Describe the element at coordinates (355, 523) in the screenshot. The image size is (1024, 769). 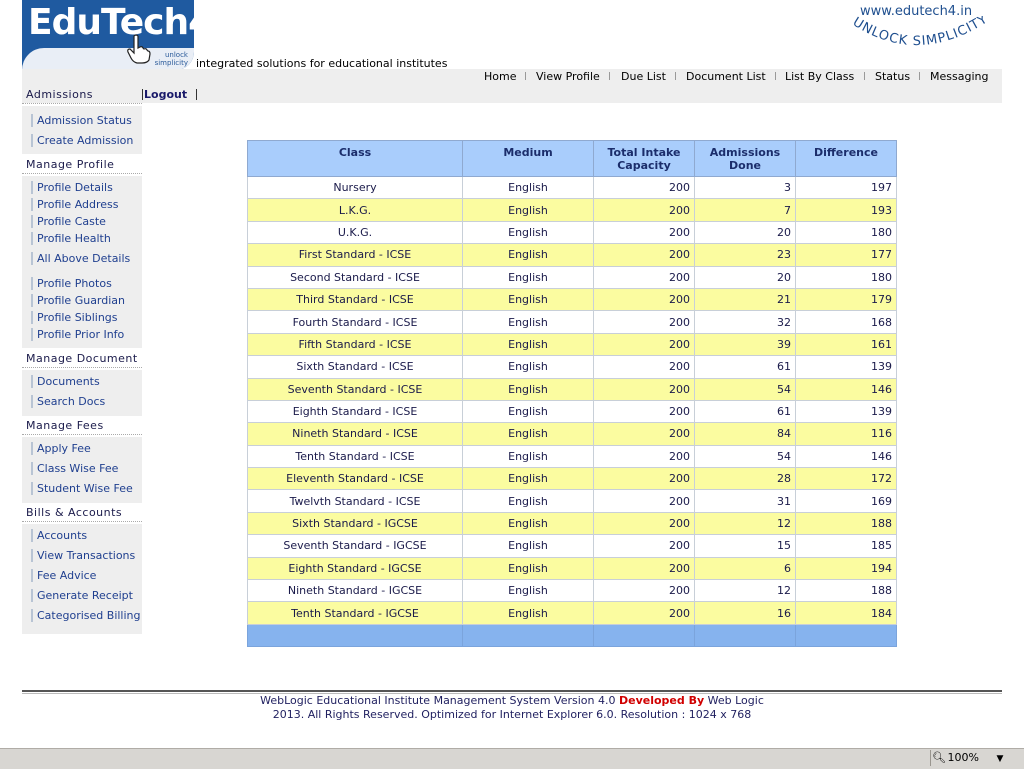
I see `cell-class: Sixth Standard - IGCSE` at that location.